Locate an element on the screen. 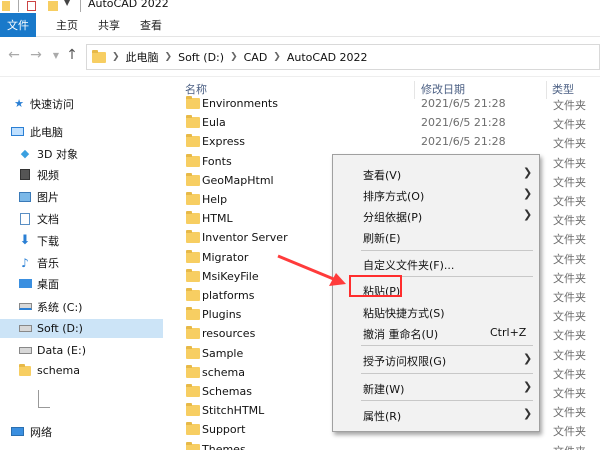 This screenshot has width=600, height=450. arrow-line is located at coordinates (307, 268).